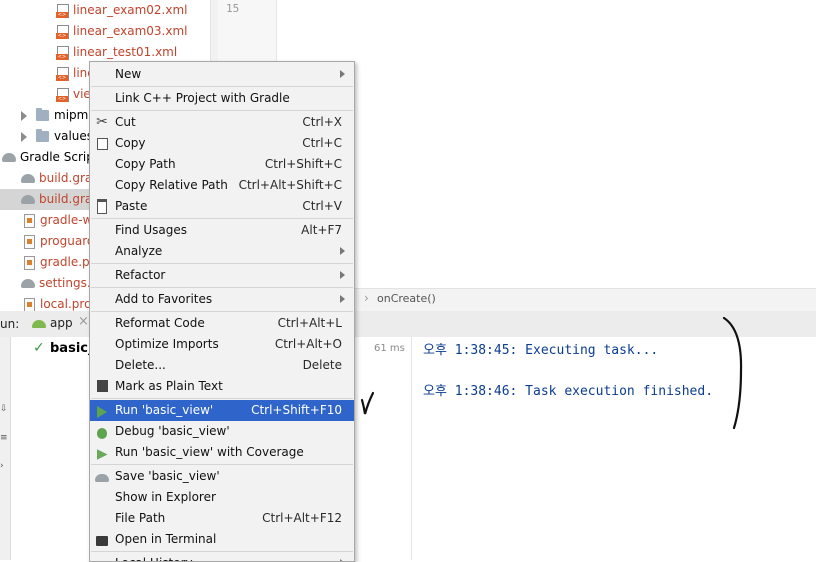 The height and width of the screenshot is (562, 816). I want to click on coverage-icon, so click(102, 452).